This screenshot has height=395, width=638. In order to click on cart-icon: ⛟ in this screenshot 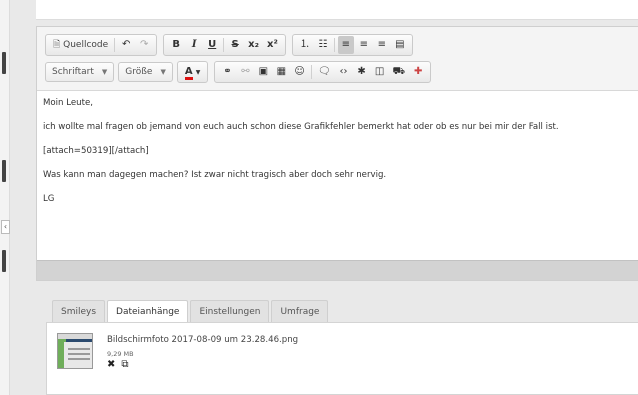, I will do `click(399, 72)`.